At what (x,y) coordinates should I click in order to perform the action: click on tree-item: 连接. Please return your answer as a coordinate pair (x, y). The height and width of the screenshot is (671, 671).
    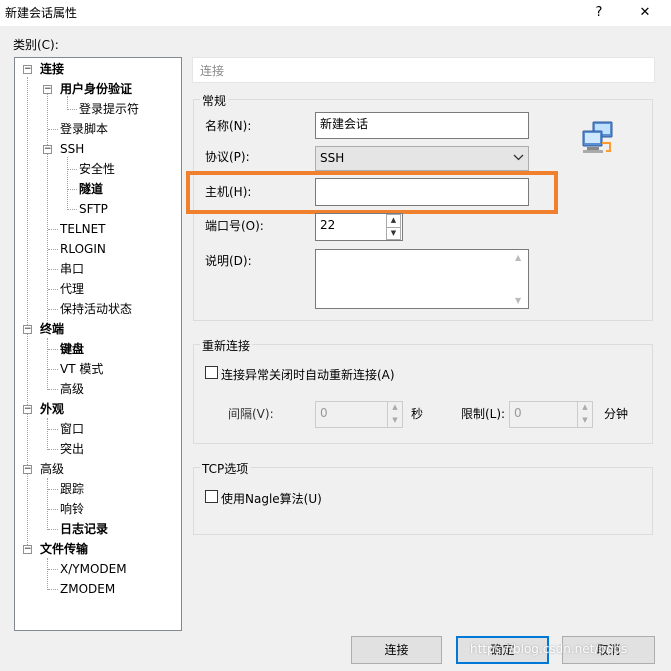
    Looking at the image, I should click on (52, 69).